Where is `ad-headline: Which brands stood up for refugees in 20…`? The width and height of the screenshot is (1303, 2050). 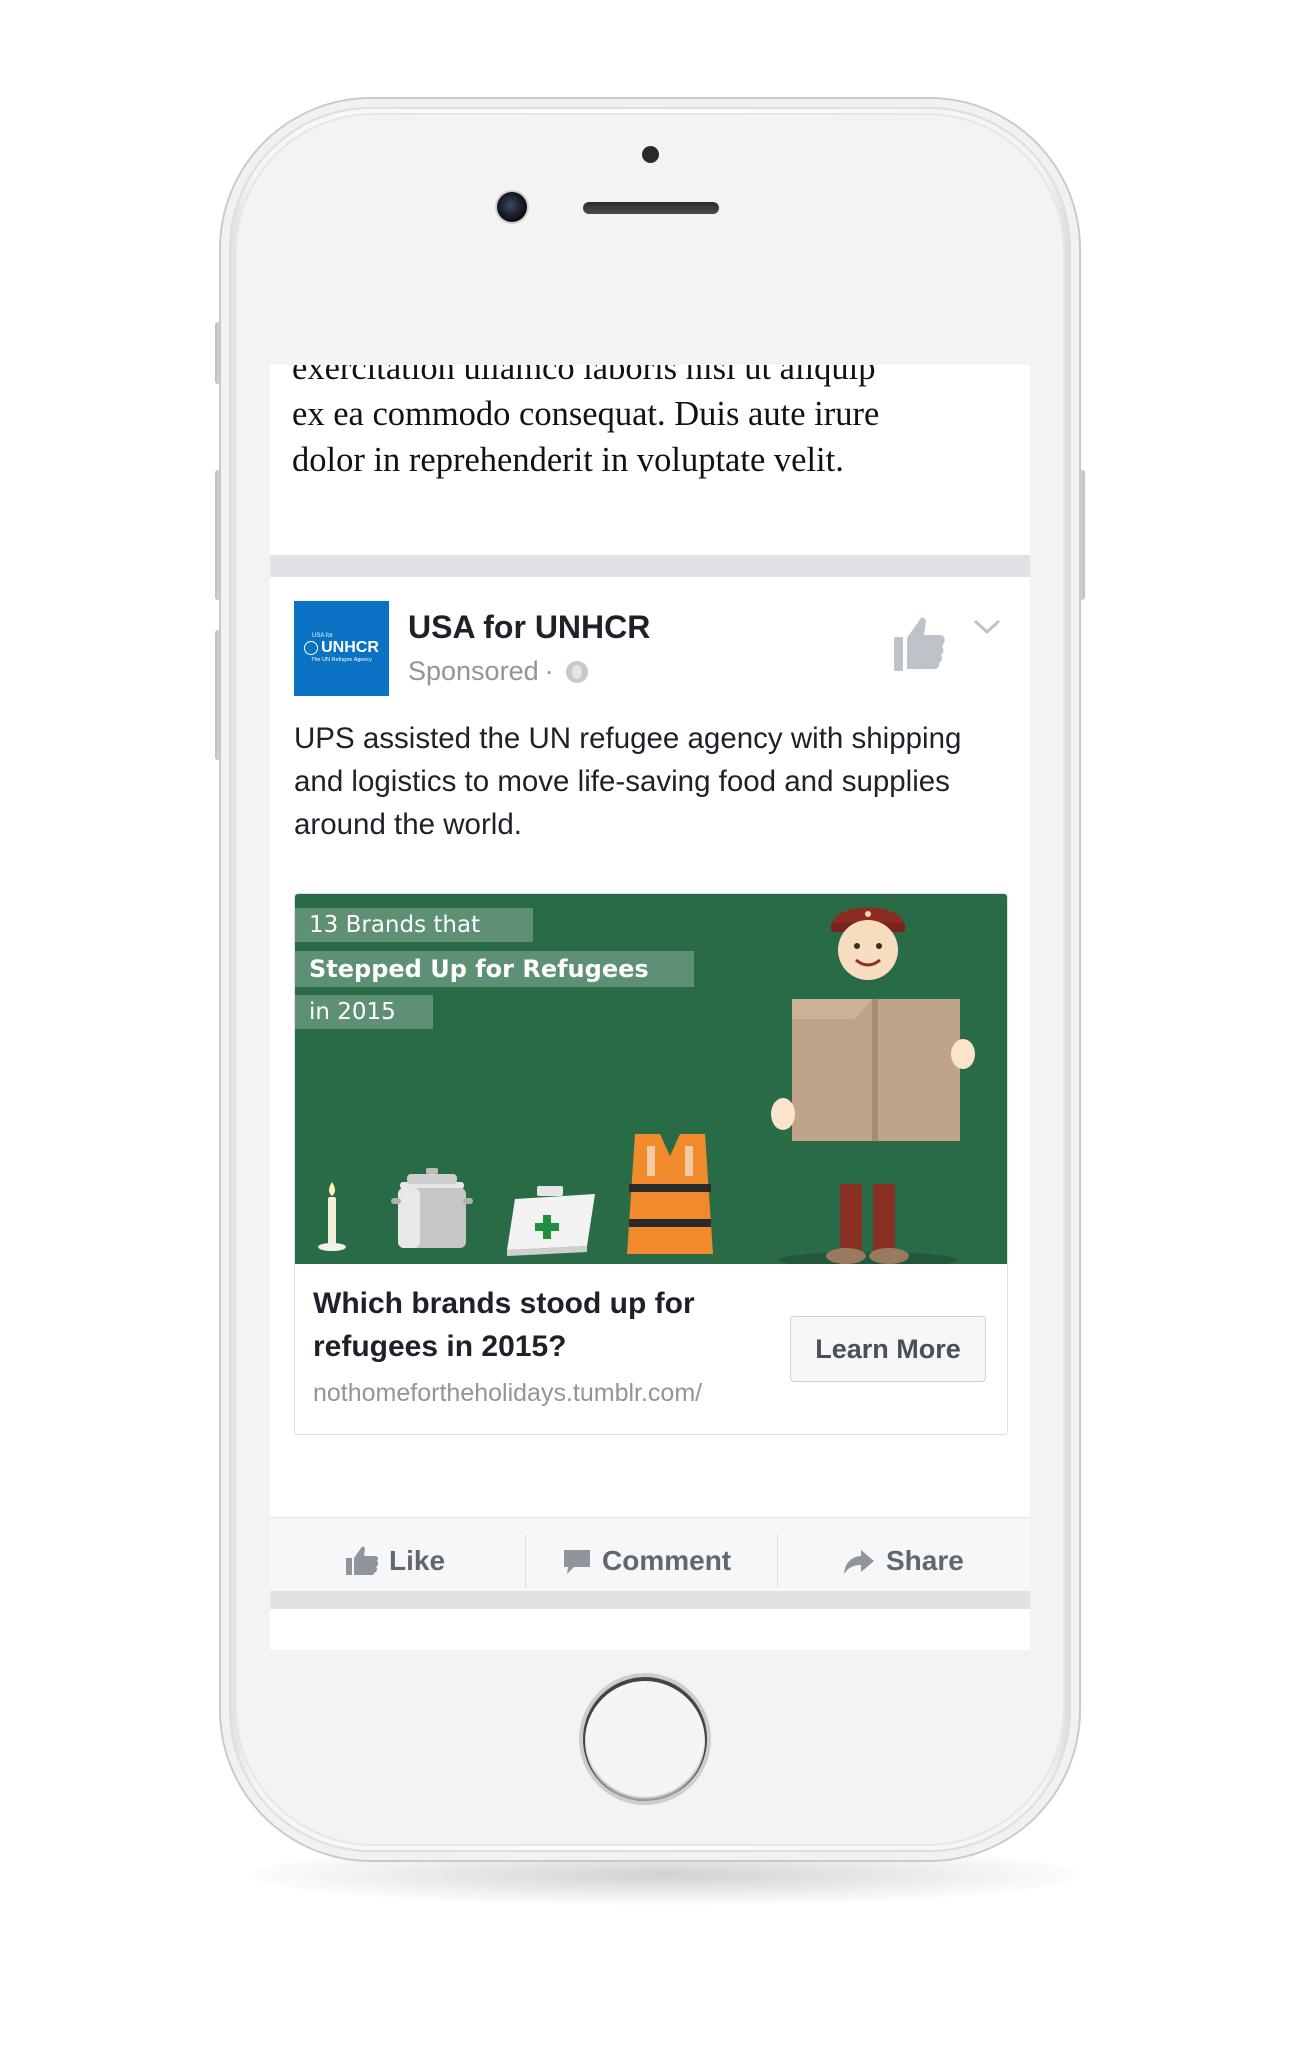
ad-headline: Which brands stood up for refugees in 20… is located at coordinates (553, 1325).